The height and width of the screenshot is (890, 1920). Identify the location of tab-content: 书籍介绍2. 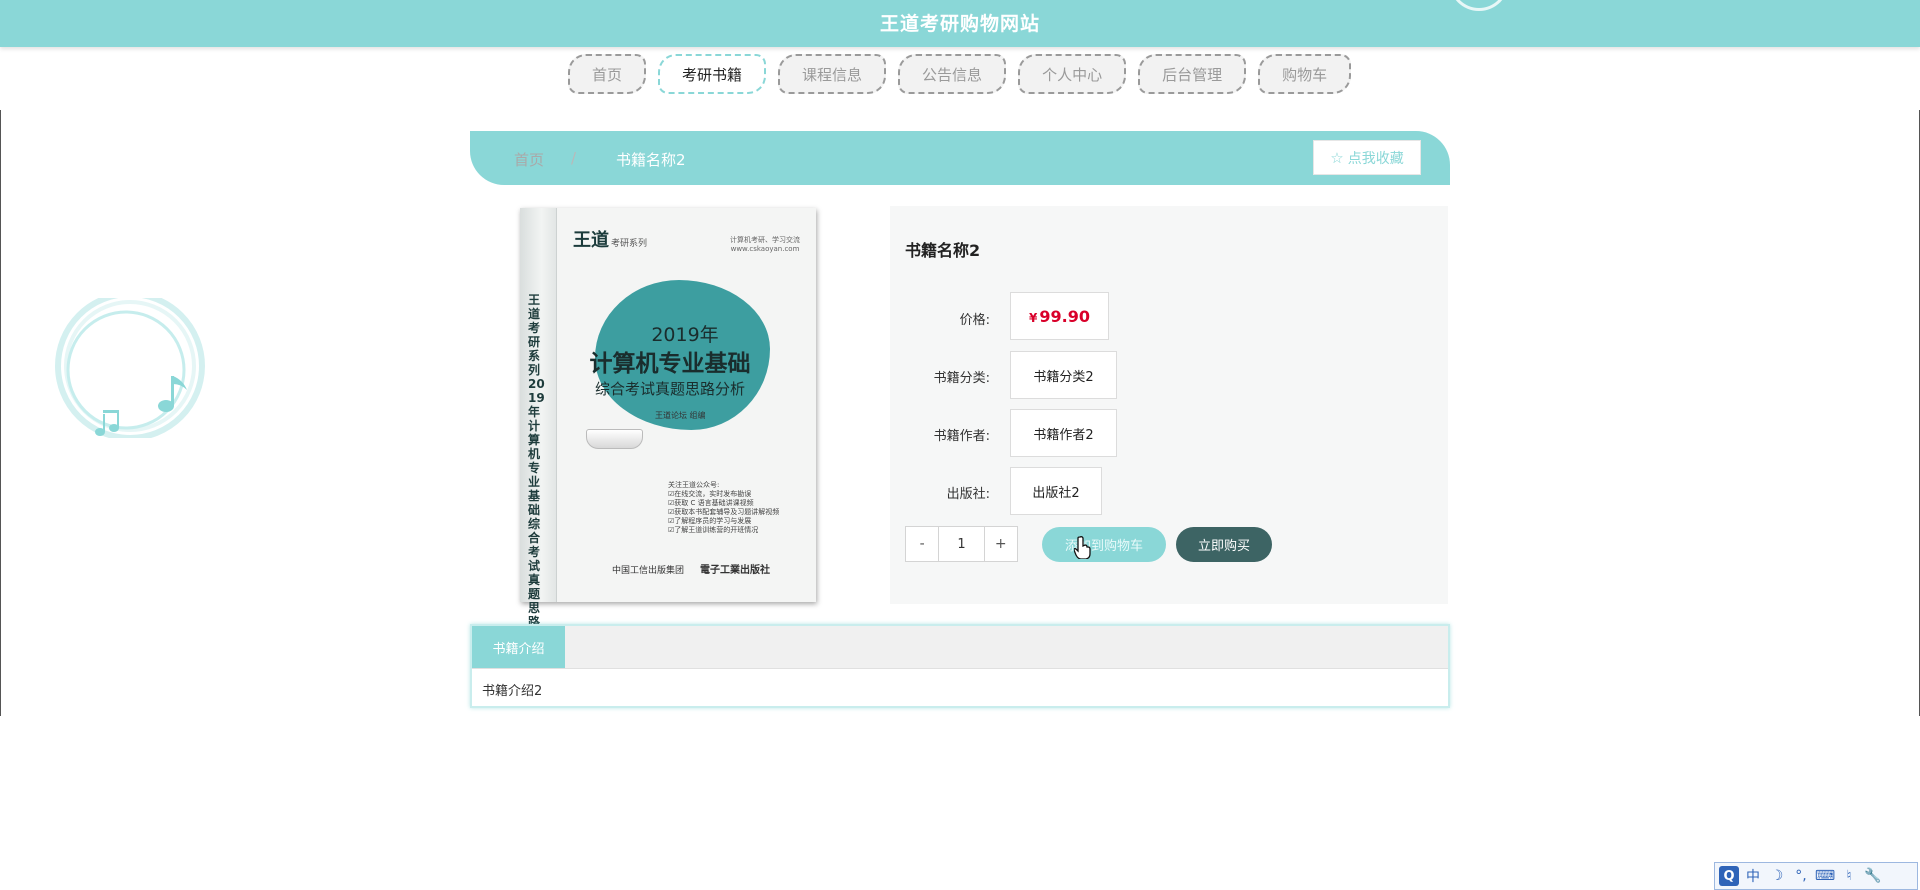
(512, 691).